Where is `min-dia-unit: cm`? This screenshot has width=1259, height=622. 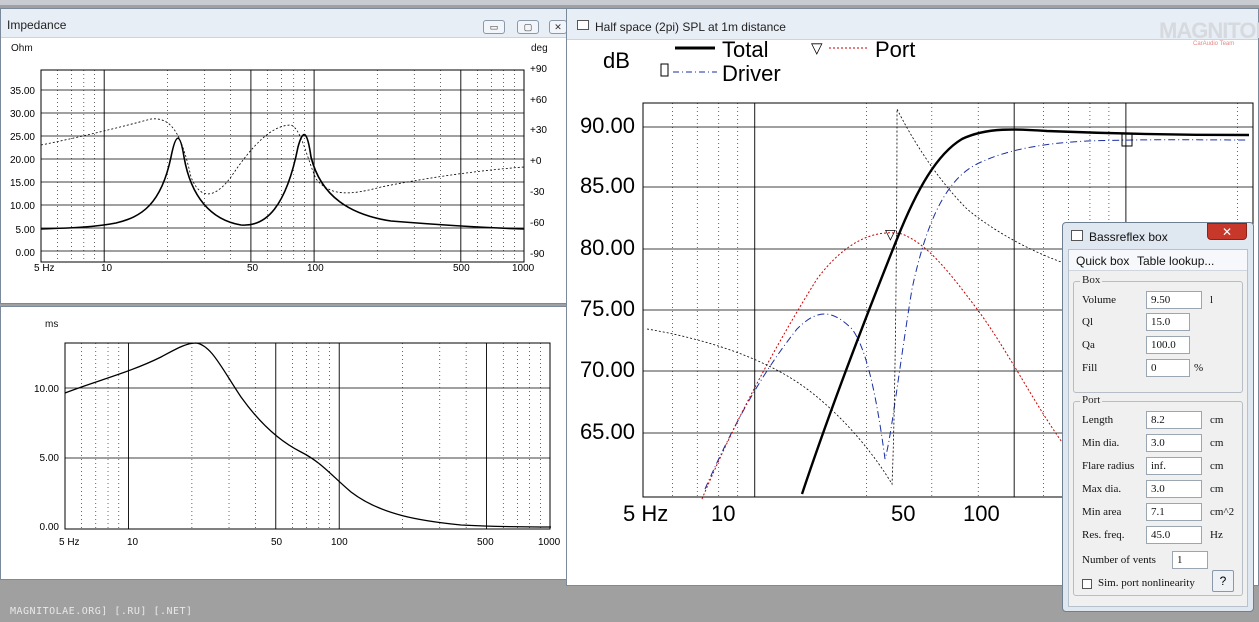 min-dia-unit: cm is located at coordinates (1217, 443).